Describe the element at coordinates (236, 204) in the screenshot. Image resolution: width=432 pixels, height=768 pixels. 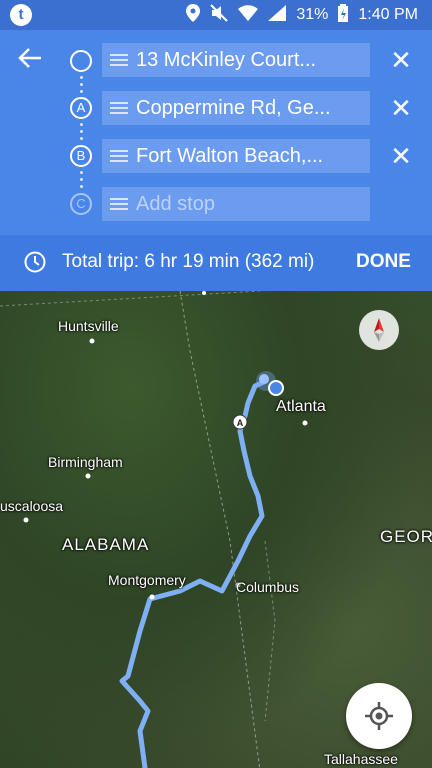
I see `add-stop-field: Add stop` at that location.